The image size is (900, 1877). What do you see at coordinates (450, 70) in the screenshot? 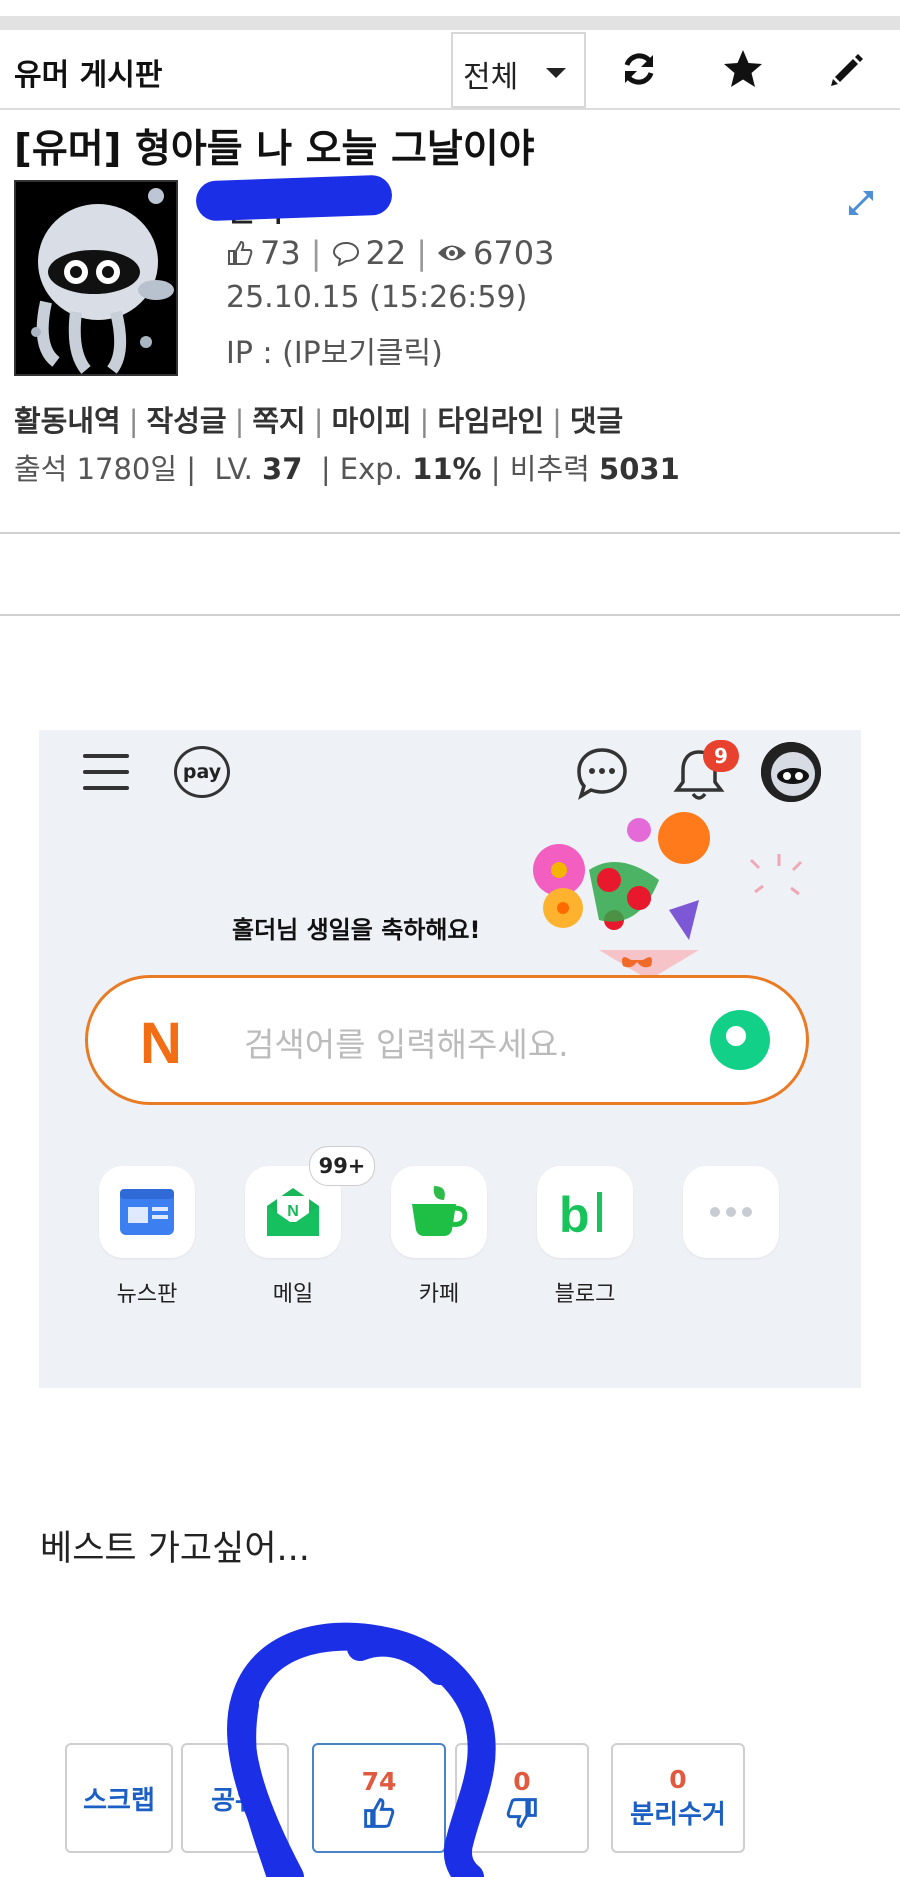
I see `board-header: 유머 게시판 전체` at bounding box center [450, 70].